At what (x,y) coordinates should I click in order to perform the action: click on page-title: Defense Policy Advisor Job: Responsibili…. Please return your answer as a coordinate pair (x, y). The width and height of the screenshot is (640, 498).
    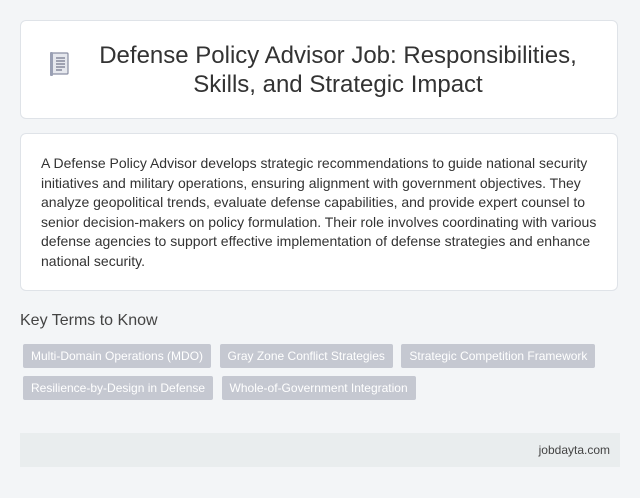
    Looking at the image, I should click on (338, 69).